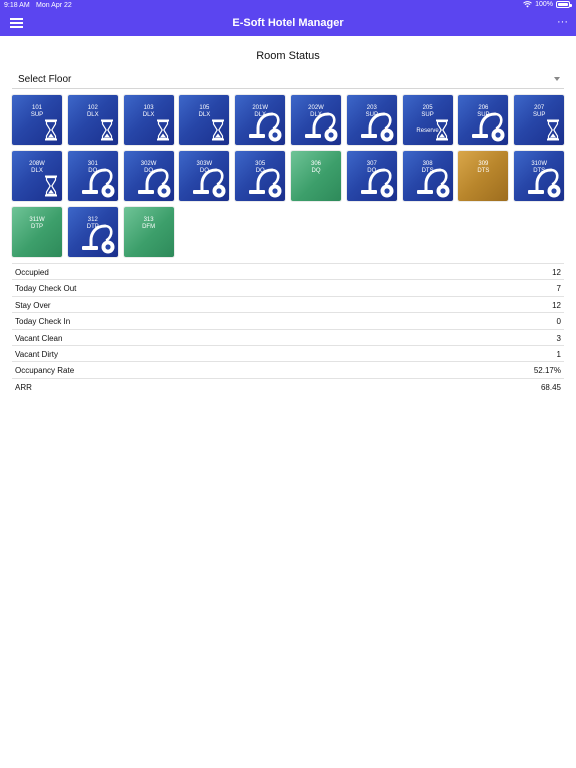 Image resolution: width=576 pixels, height=768 pixels. Describe the element at coordinates (427, 120) in the screenshot. I see `room-tile: 205 SUP Reserve` at that location.